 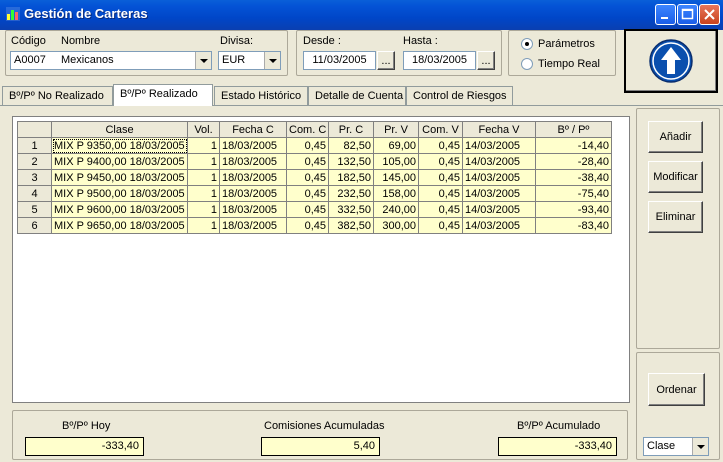 What do you see at coordinates (439, 60) in the screenshot?
I see `hasta-date-field: 18/03/2005` at bounding box center [439, 60].